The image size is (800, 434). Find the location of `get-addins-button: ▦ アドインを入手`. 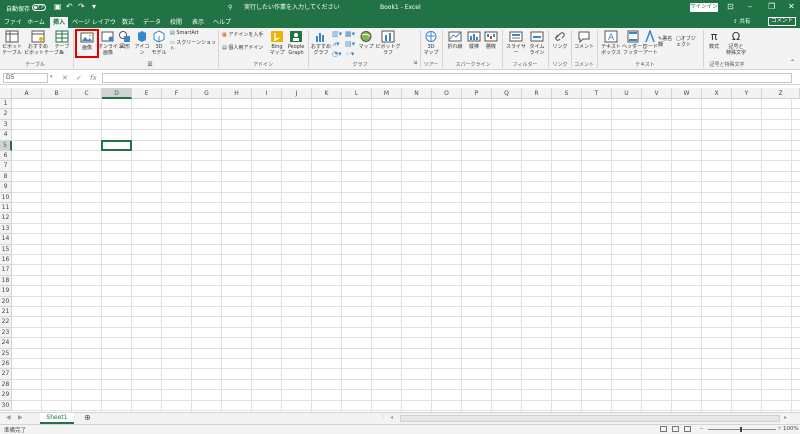

get-addins-button: ▦ アドインを入手 is located at coordinates (243, 35).